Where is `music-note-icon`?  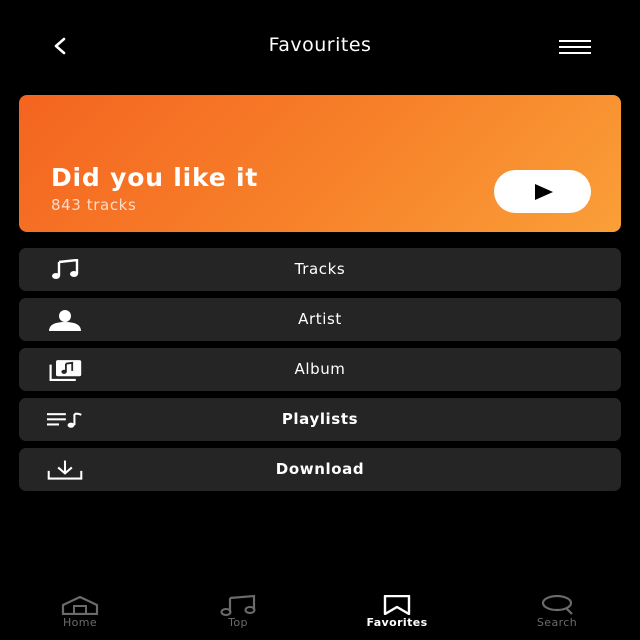 music-note-icon is located at coordinates (238, 605).